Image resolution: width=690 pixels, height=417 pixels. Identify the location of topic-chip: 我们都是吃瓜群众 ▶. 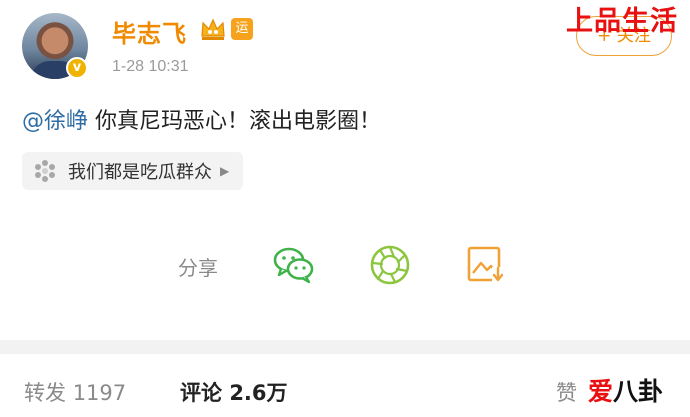
(133, 171).